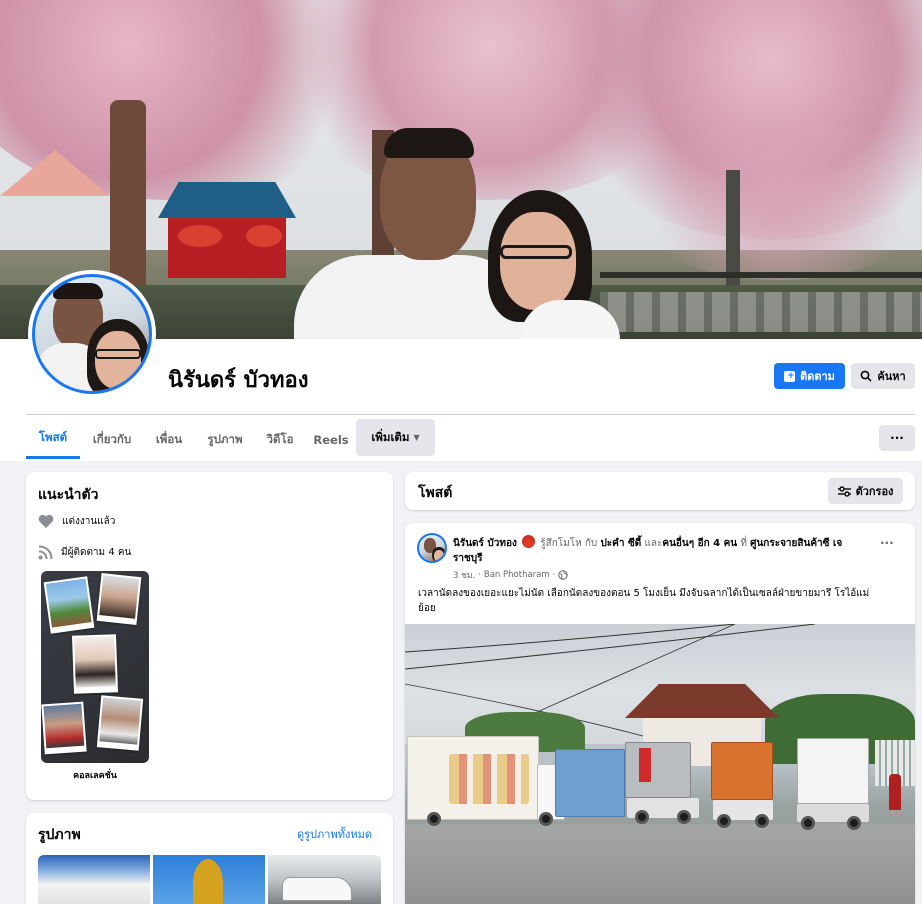 Image resolution: width=922 pixels, height=904 pixels. I want to click on intro-title: แนะนำตัว, so click(68, 495).